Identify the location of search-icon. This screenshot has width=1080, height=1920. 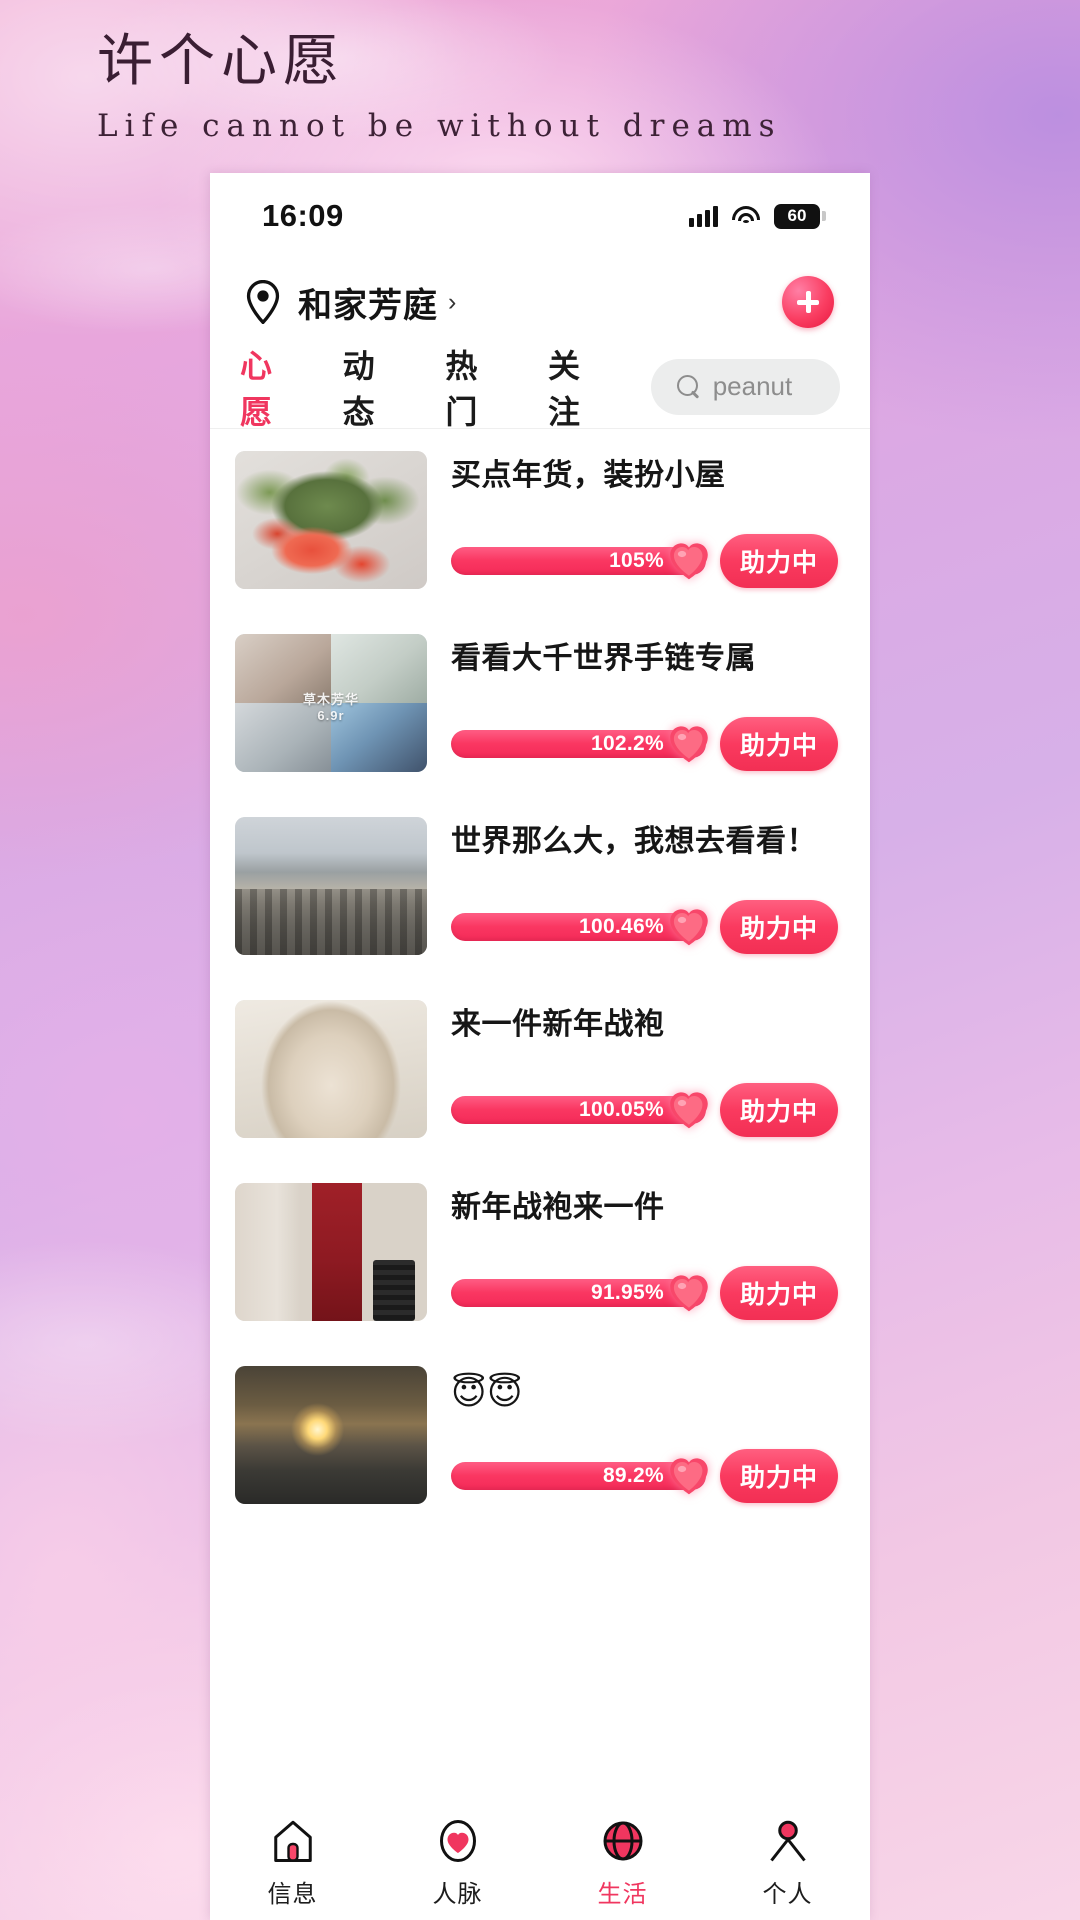
(688, 386).